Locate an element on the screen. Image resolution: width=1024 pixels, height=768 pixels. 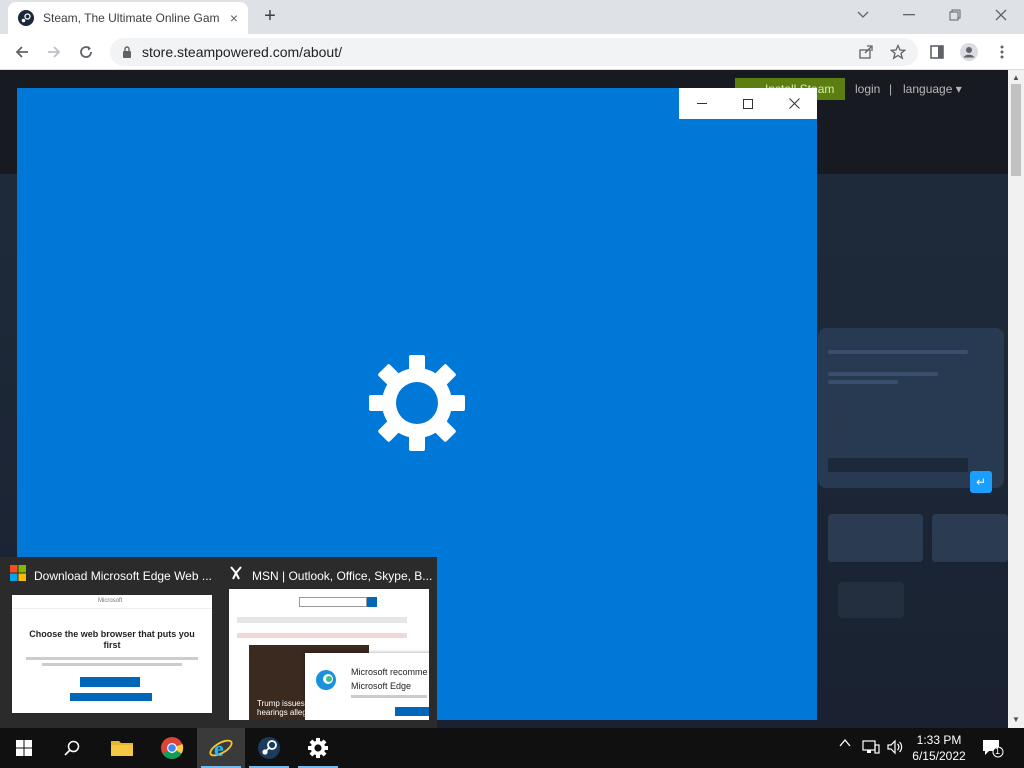
notification-count-badge: 1 is located at coordinates (998, 751).